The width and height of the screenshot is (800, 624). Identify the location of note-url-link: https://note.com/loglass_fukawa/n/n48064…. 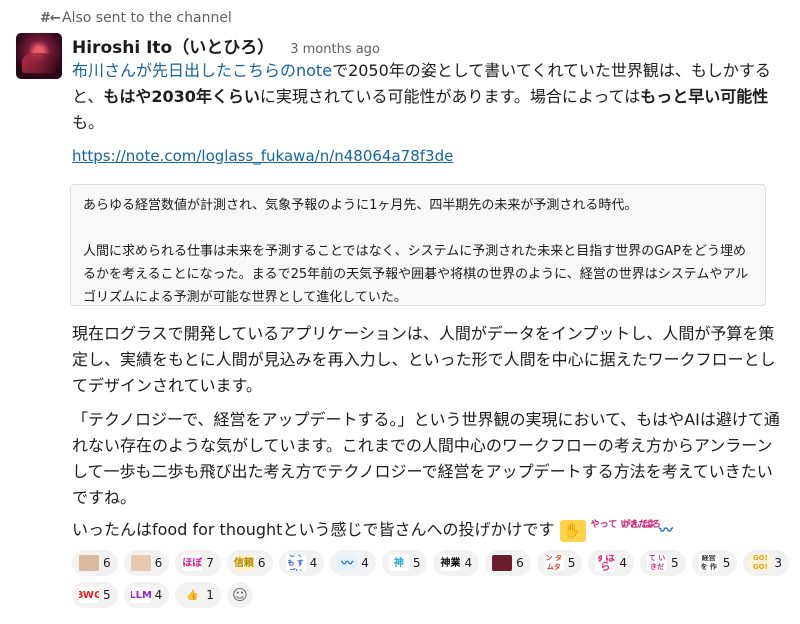
(262, 156).